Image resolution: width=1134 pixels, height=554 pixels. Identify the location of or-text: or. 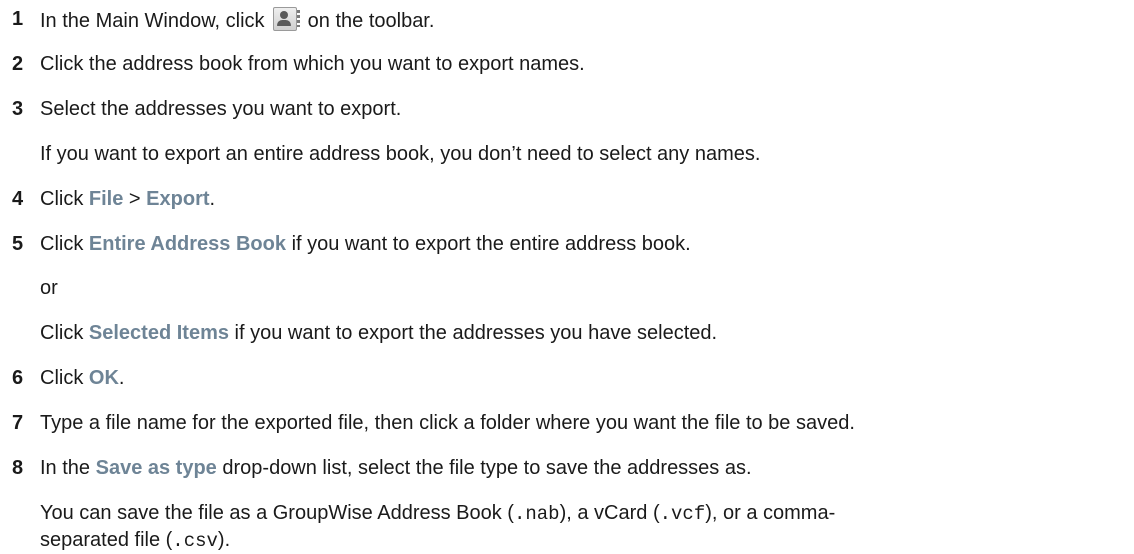
(49, 288).